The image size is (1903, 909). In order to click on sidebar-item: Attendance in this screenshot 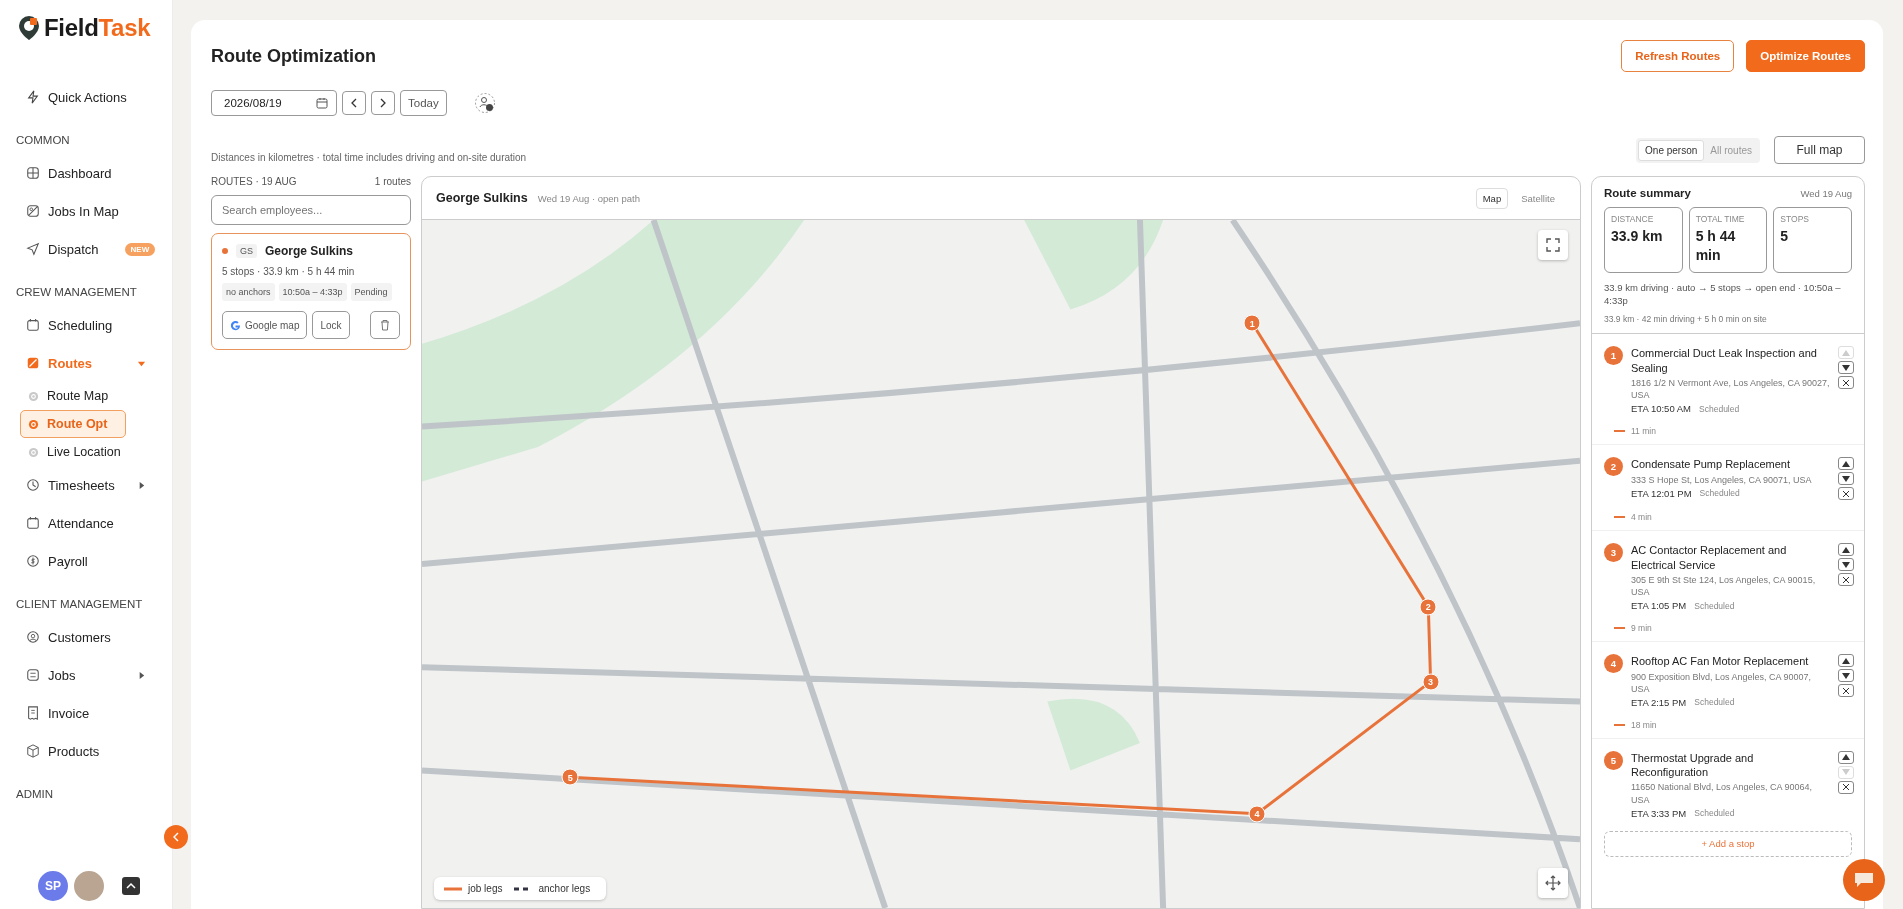, I will do `click(86, 523)`.